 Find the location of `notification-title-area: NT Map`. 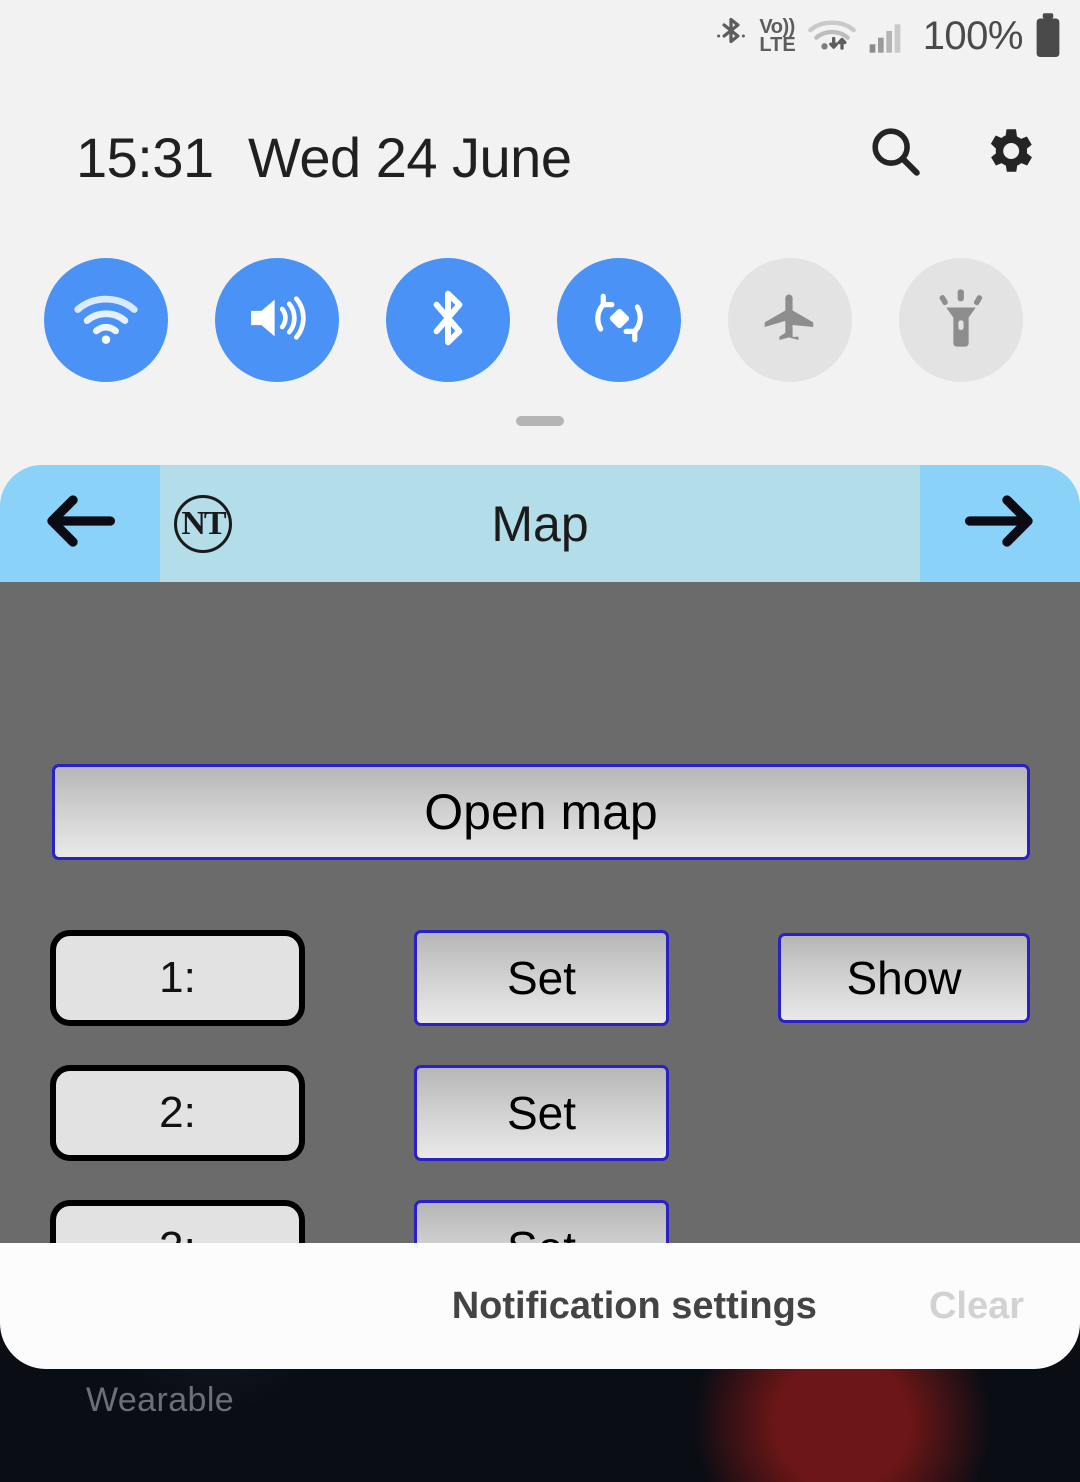

notification-title-area: NT Map is located at coordinates (540, 523).